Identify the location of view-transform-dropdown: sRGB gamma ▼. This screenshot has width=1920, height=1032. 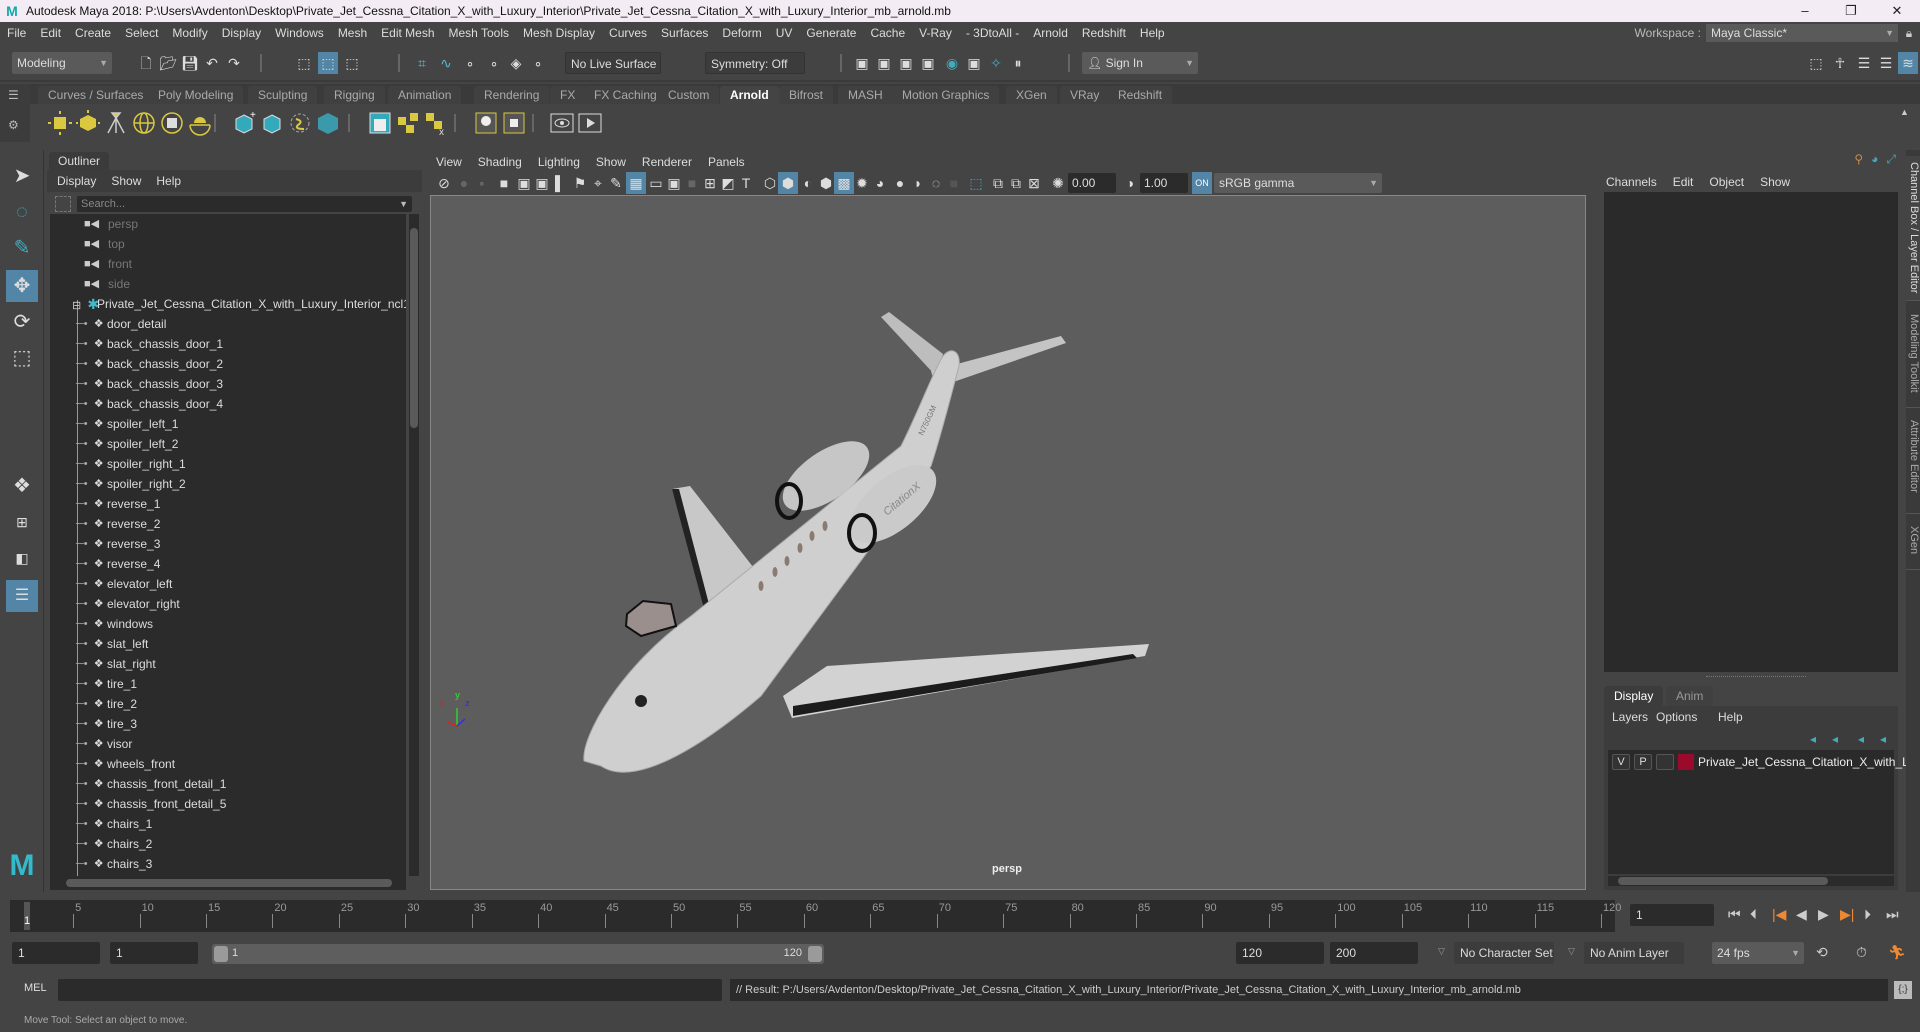
(1298, 183).